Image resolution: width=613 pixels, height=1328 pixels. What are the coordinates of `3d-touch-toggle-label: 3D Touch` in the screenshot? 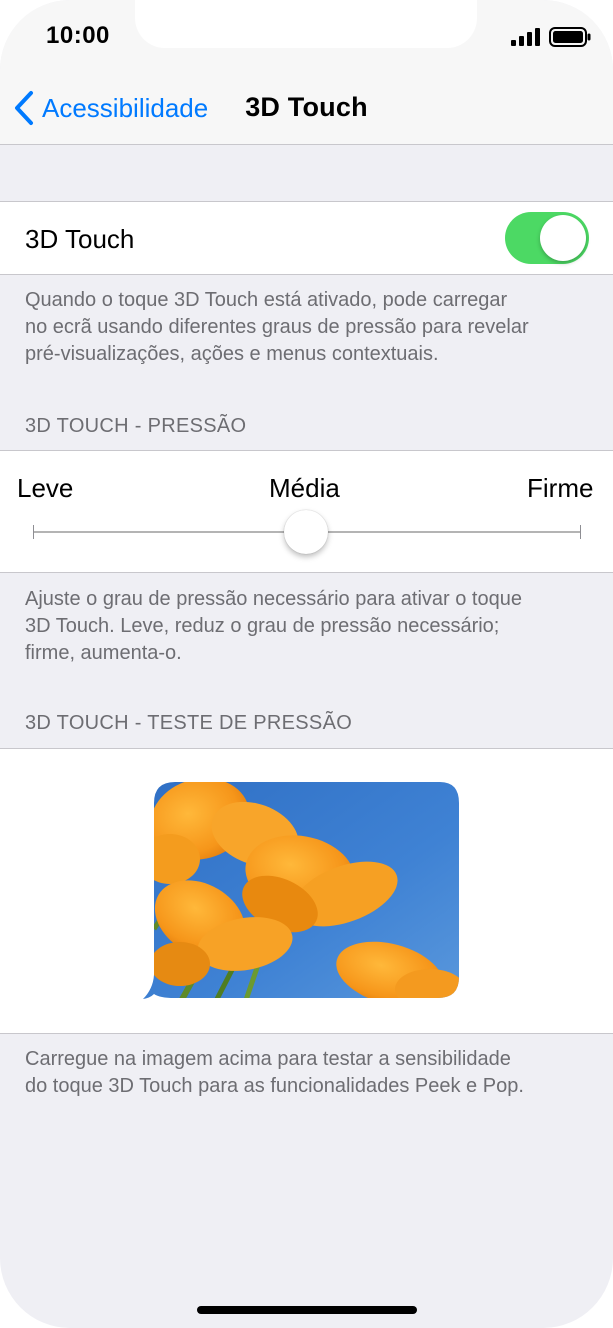 It's located at (80, 239).